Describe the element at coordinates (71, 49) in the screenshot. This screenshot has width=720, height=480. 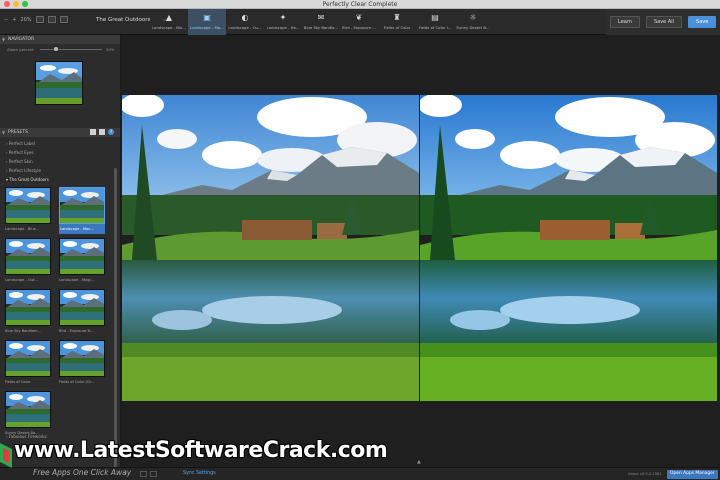
I see `navigator-zoom-slider` at that location.